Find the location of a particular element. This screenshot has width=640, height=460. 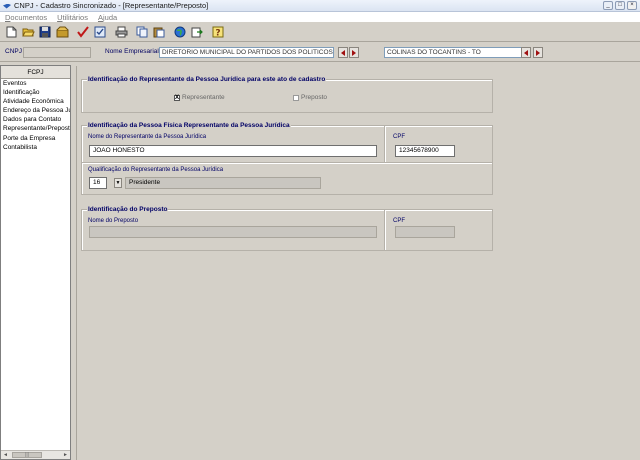

open-package-icon is located at coordinates (62, 32).